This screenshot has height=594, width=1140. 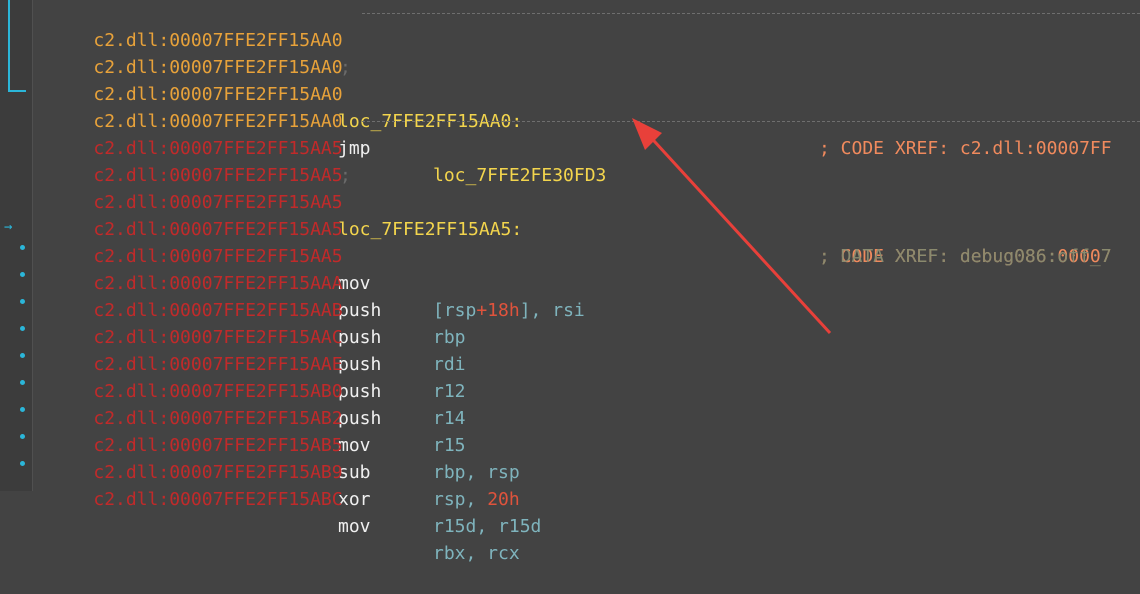 What do you see at coordinates (17, 91) in the screenshot?
I see `jump-flow-line-end` at bounding box center [17, 91].